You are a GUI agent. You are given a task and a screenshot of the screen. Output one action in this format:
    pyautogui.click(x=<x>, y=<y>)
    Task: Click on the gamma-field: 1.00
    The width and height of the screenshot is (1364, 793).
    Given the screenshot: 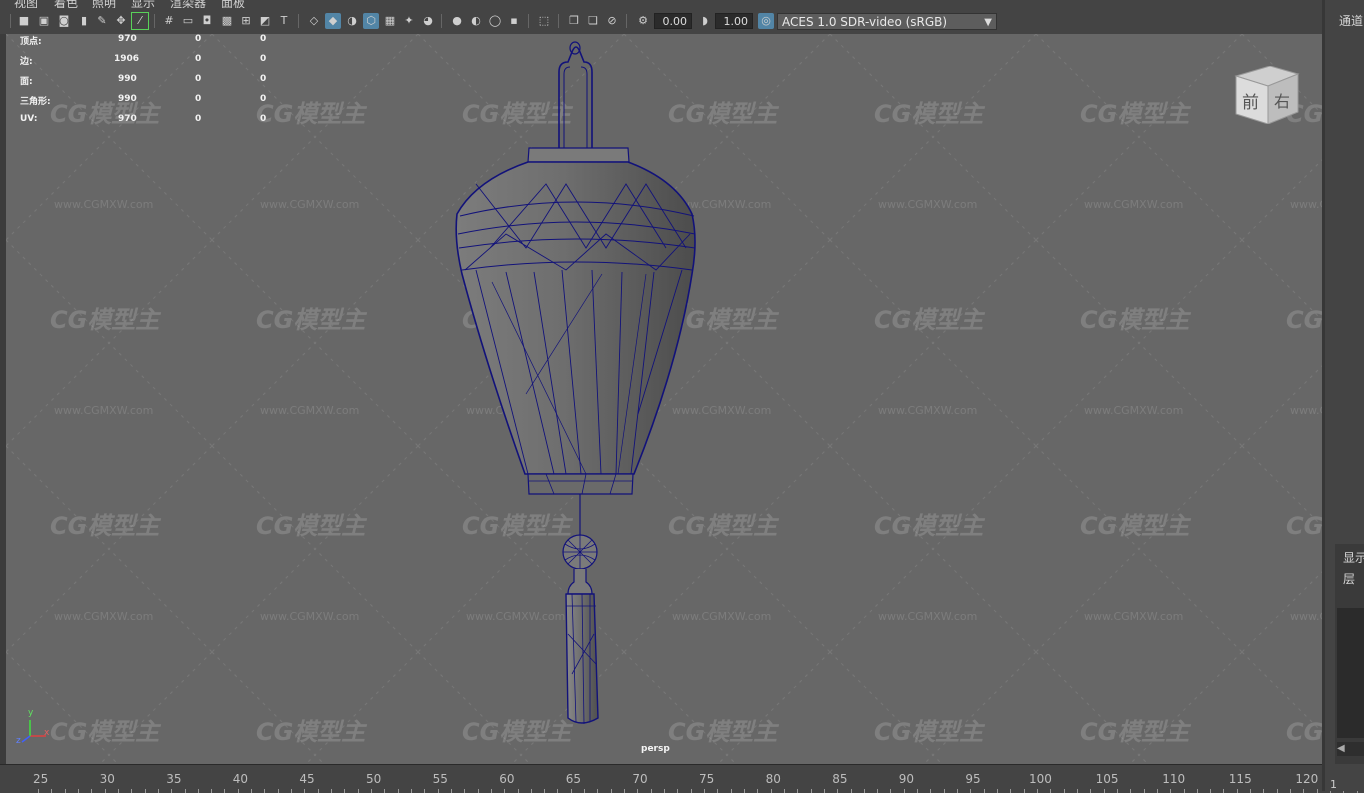 What is the action you would take?
    pyautogui.click(x=734, y=21)
    